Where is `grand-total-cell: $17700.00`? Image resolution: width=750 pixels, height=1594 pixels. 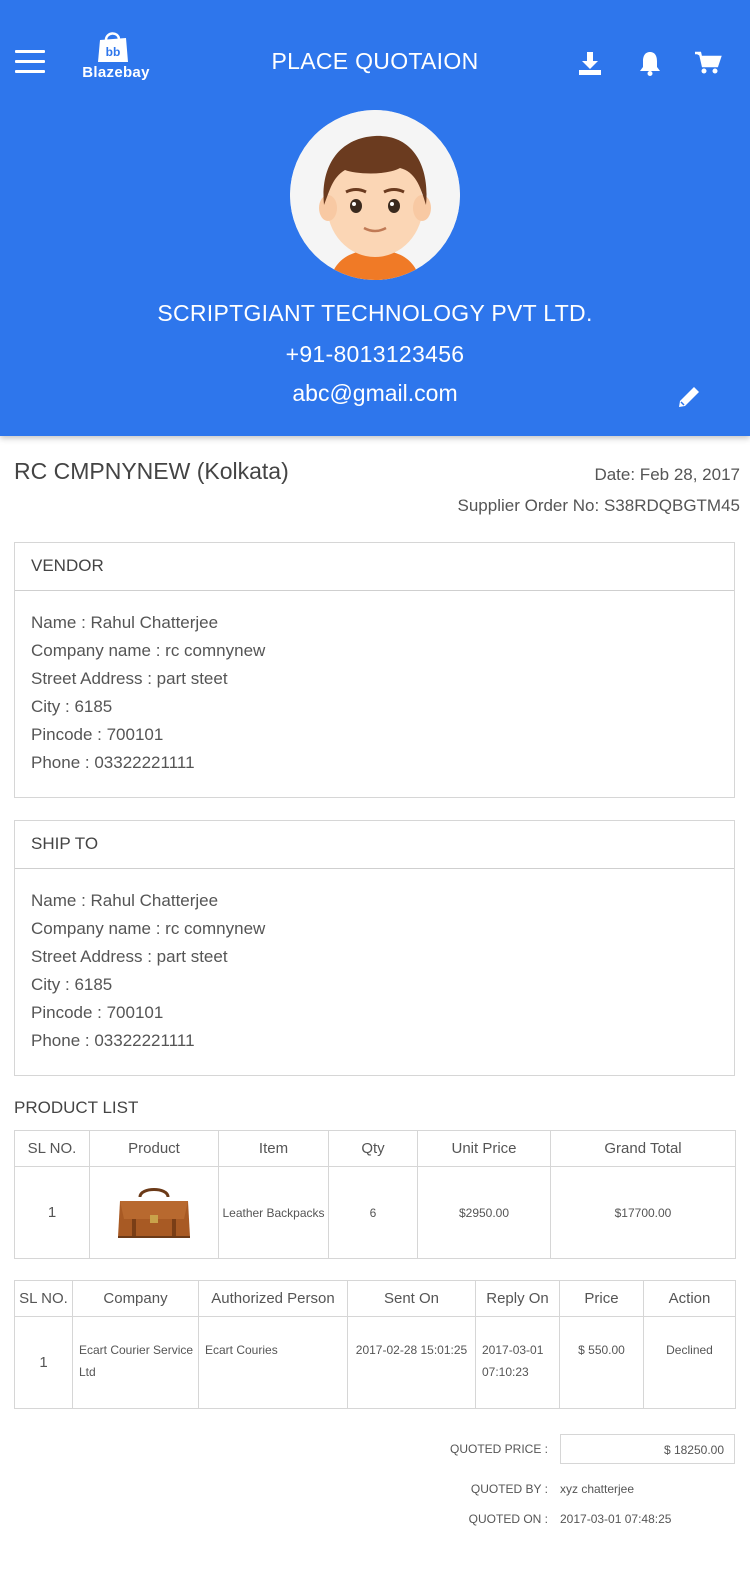 grand-total-cell: $17700.00 is located at coordinates (643, 1212).